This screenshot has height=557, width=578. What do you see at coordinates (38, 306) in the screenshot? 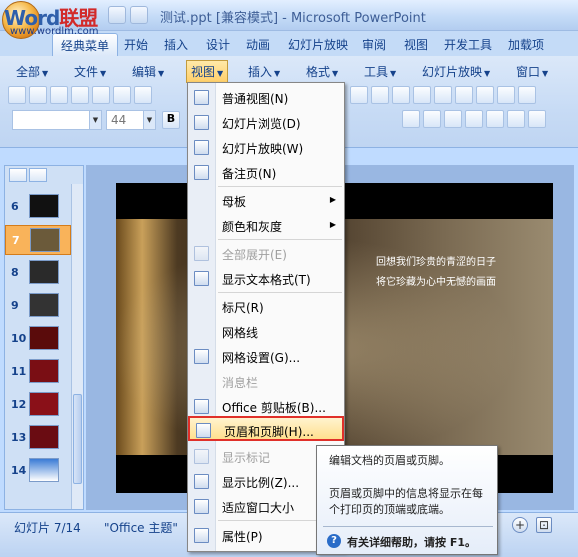
I see `slide-thumbnail-9: 9` at bounding box center [38, 306].